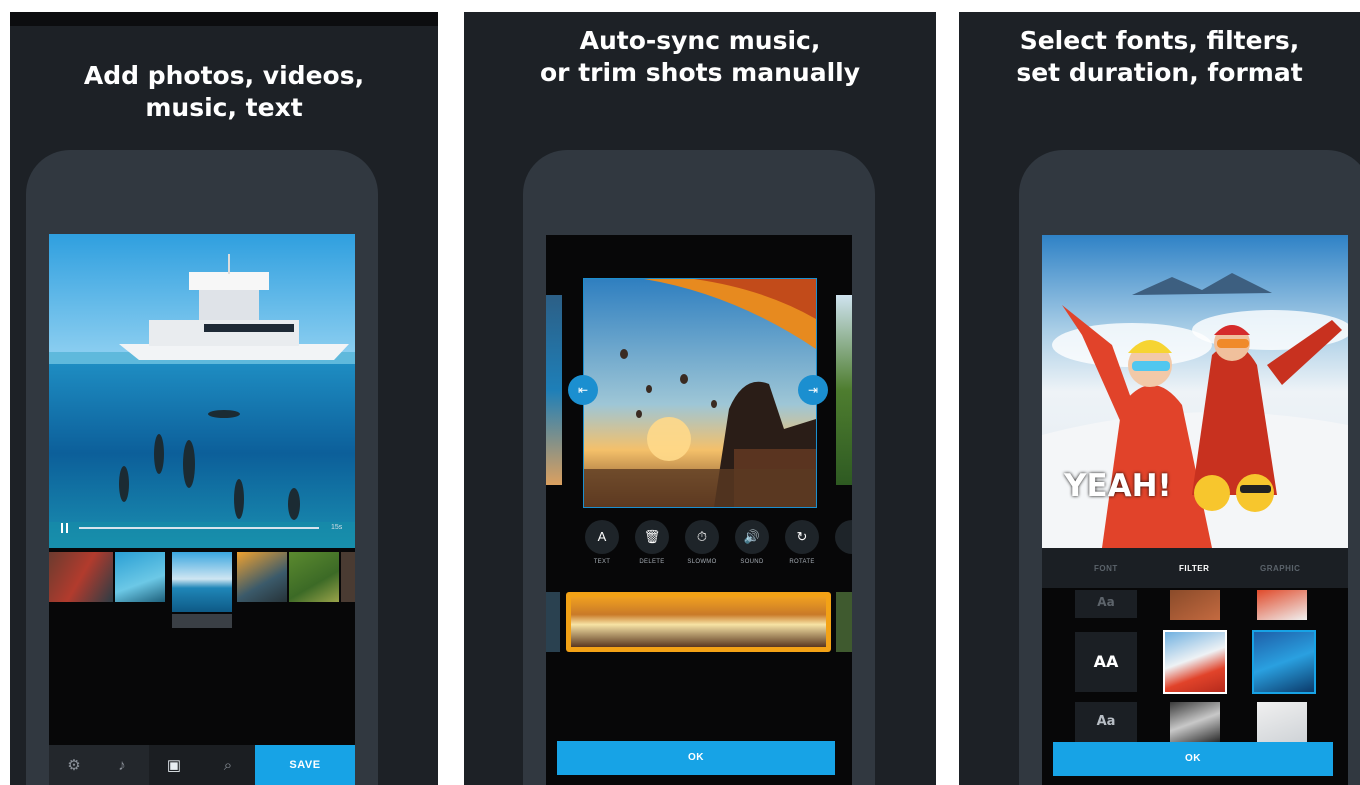  I want to click on tool-label-sound: SOUND, so click(752, 562).